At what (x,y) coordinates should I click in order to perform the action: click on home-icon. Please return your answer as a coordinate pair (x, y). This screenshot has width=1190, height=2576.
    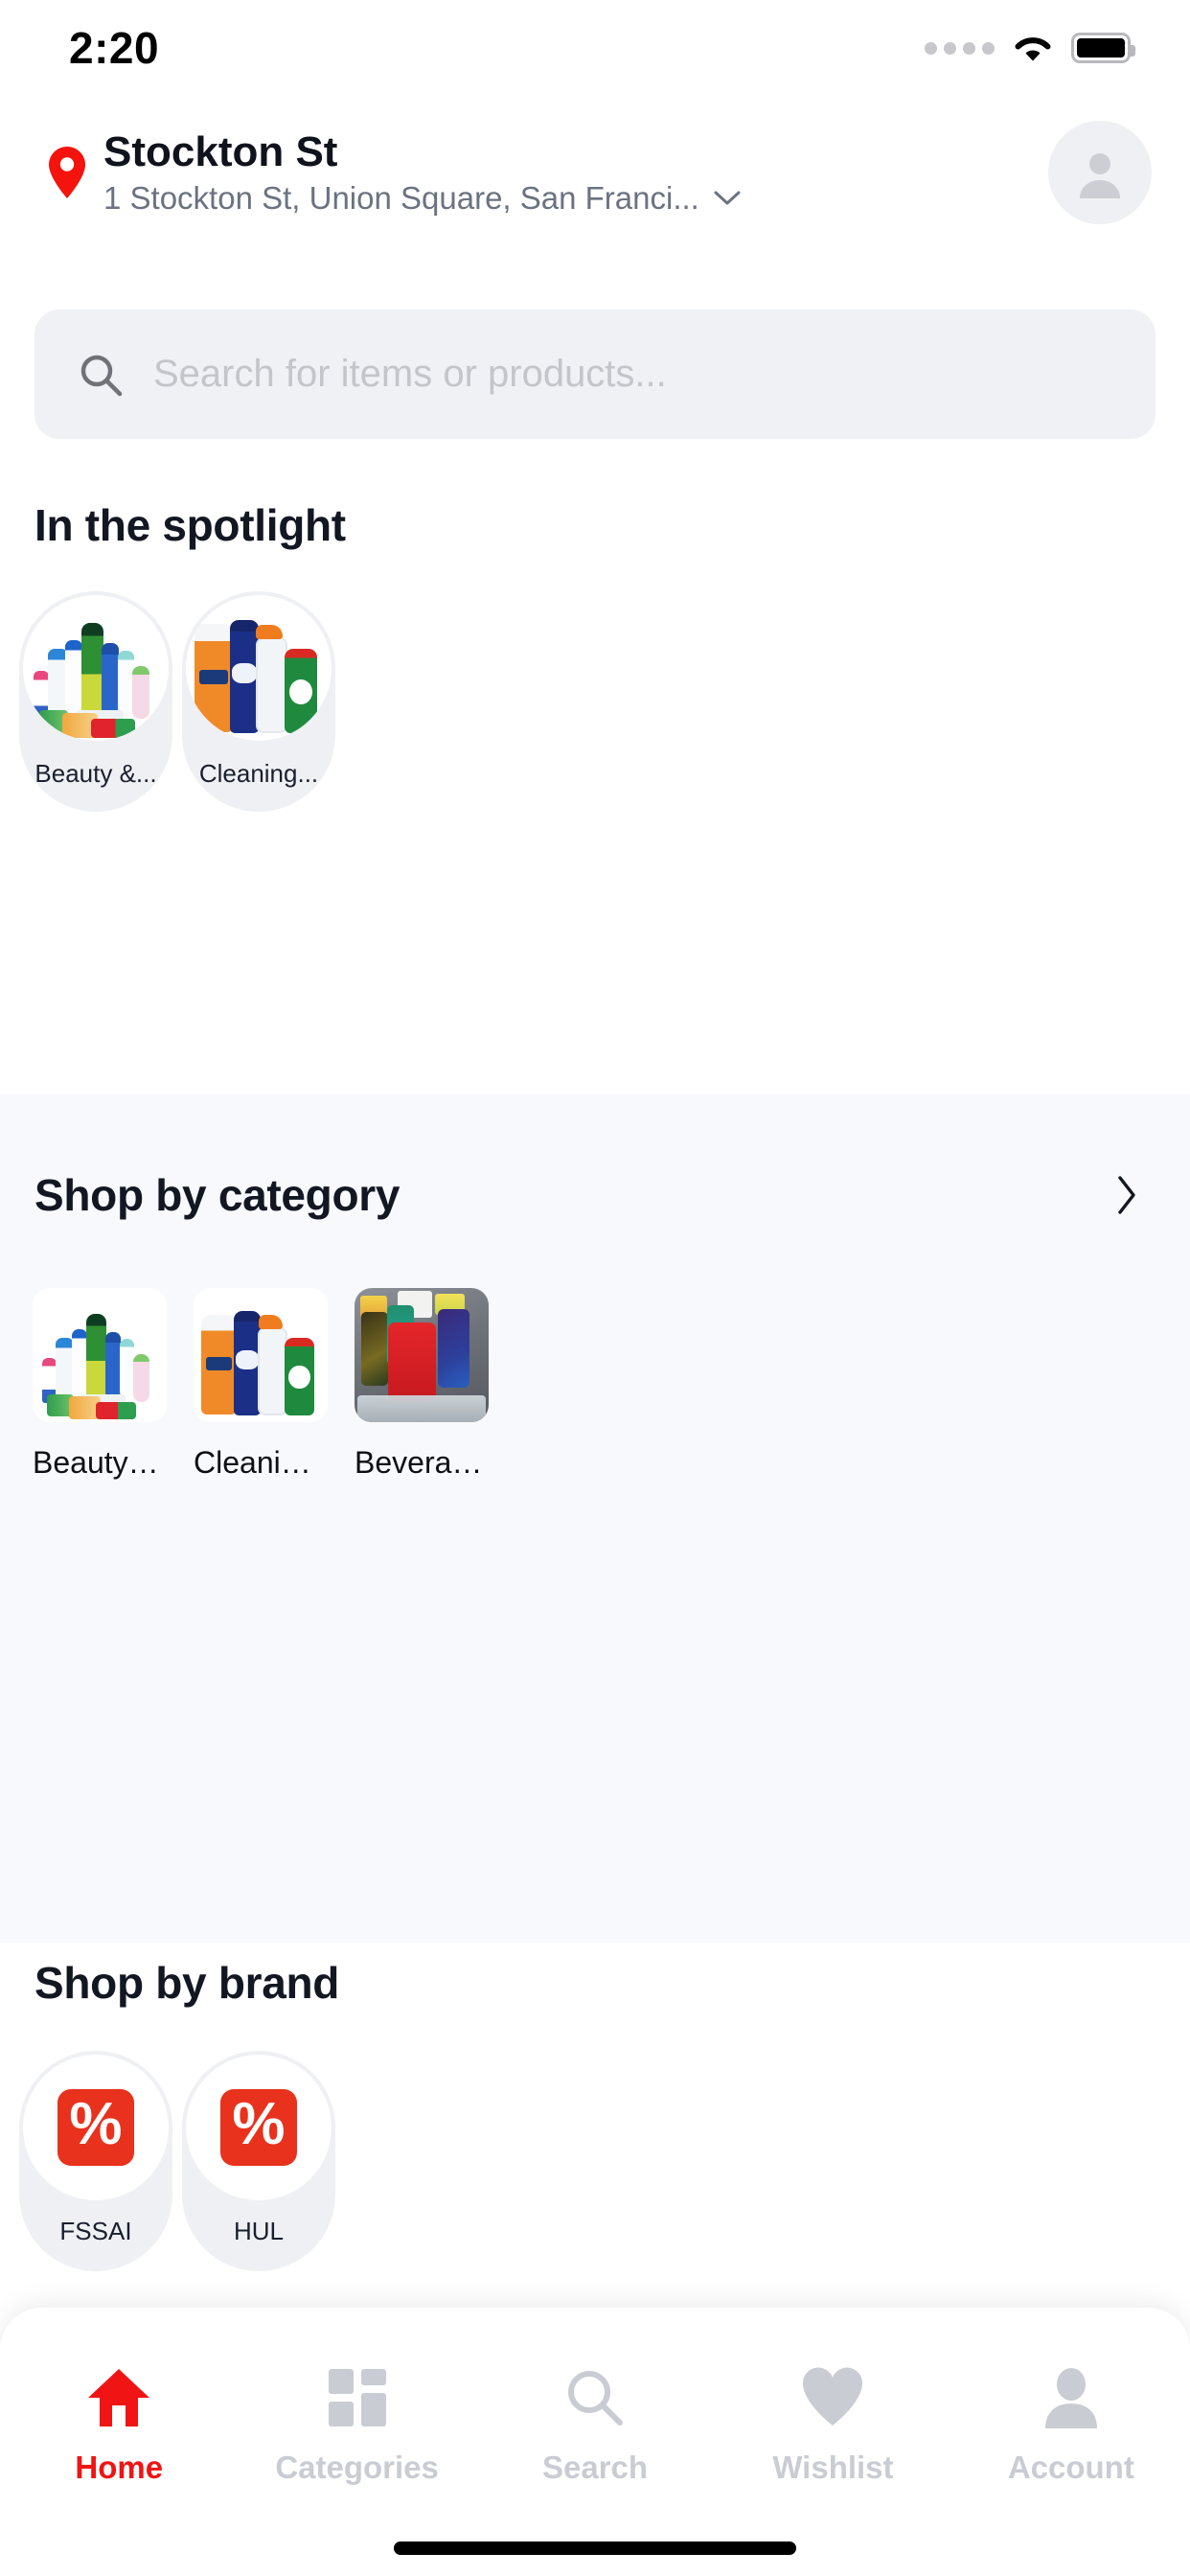
    Looking at the image, I should click on (119, 2397).